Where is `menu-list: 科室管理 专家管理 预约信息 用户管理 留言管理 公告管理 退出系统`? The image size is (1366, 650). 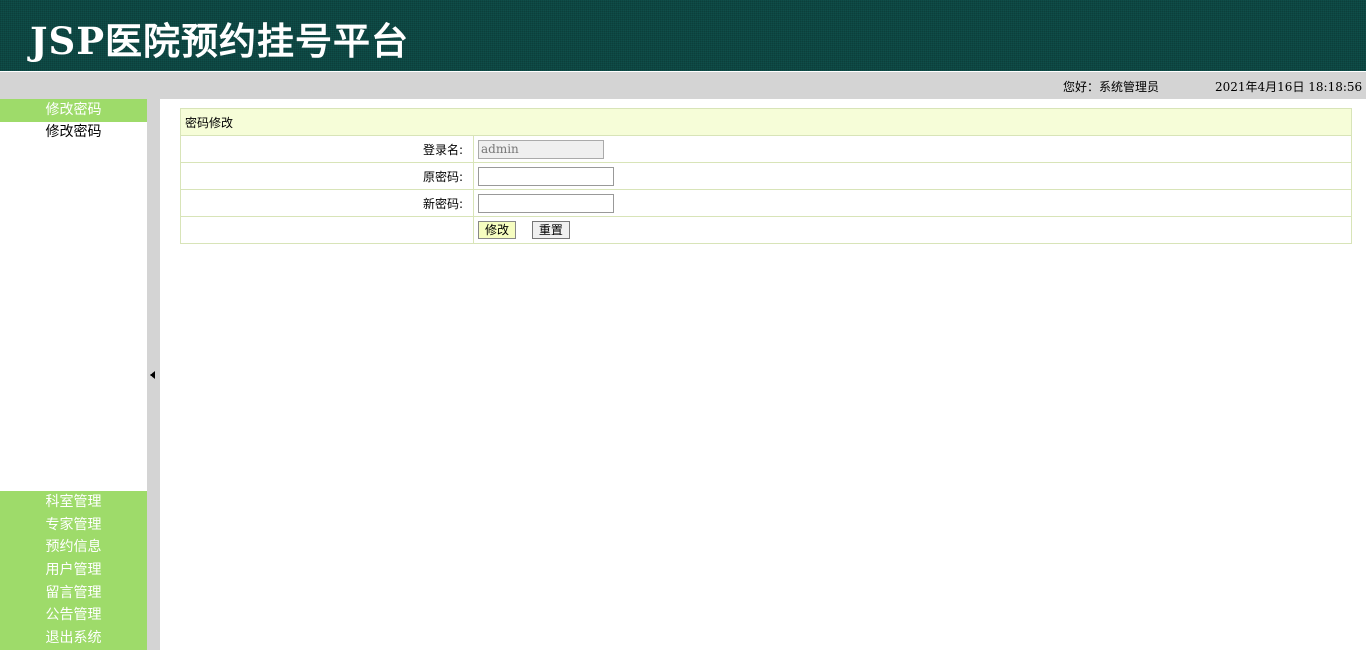 menu-list: 科室管理 专家管理 预约信息 用户管理 留言管理 公告管理 退出系统 is located at coordinates (73, 570).